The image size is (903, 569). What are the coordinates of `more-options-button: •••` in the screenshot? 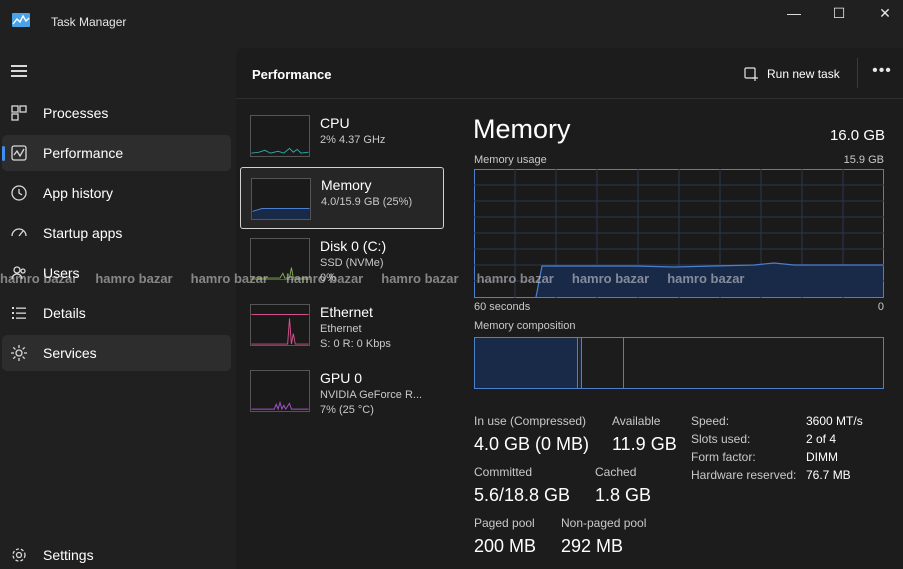 It's located at (882, 73).